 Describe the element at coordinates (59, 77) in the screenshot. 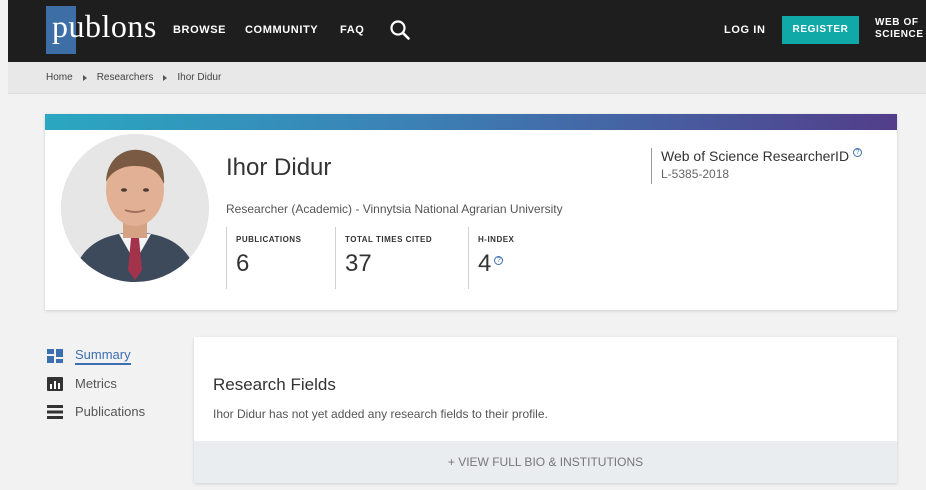

I see `breadcrumb-home-link: Home` at that location.